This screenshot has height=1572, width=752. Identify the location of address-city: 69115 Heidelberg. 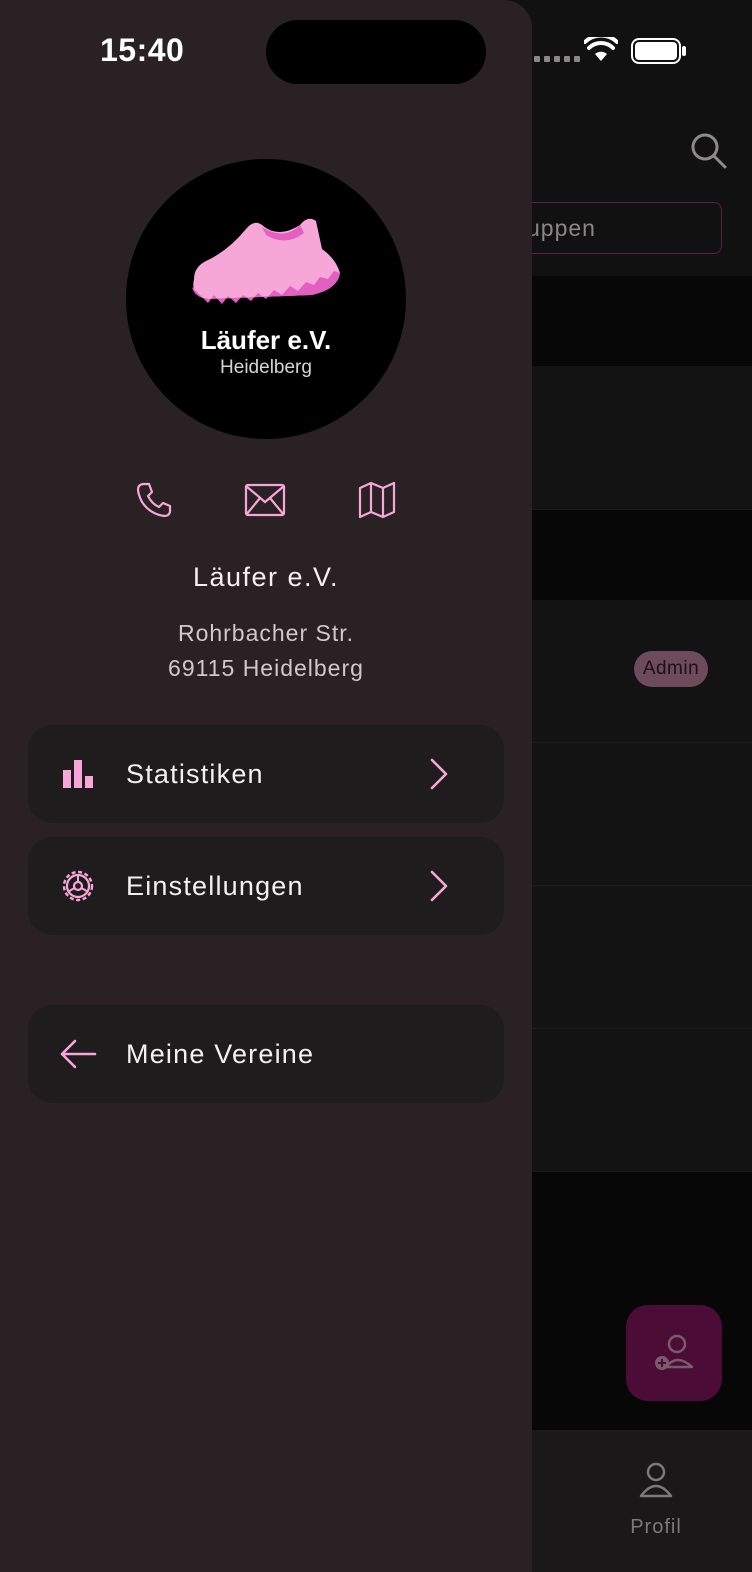
(266, 668).